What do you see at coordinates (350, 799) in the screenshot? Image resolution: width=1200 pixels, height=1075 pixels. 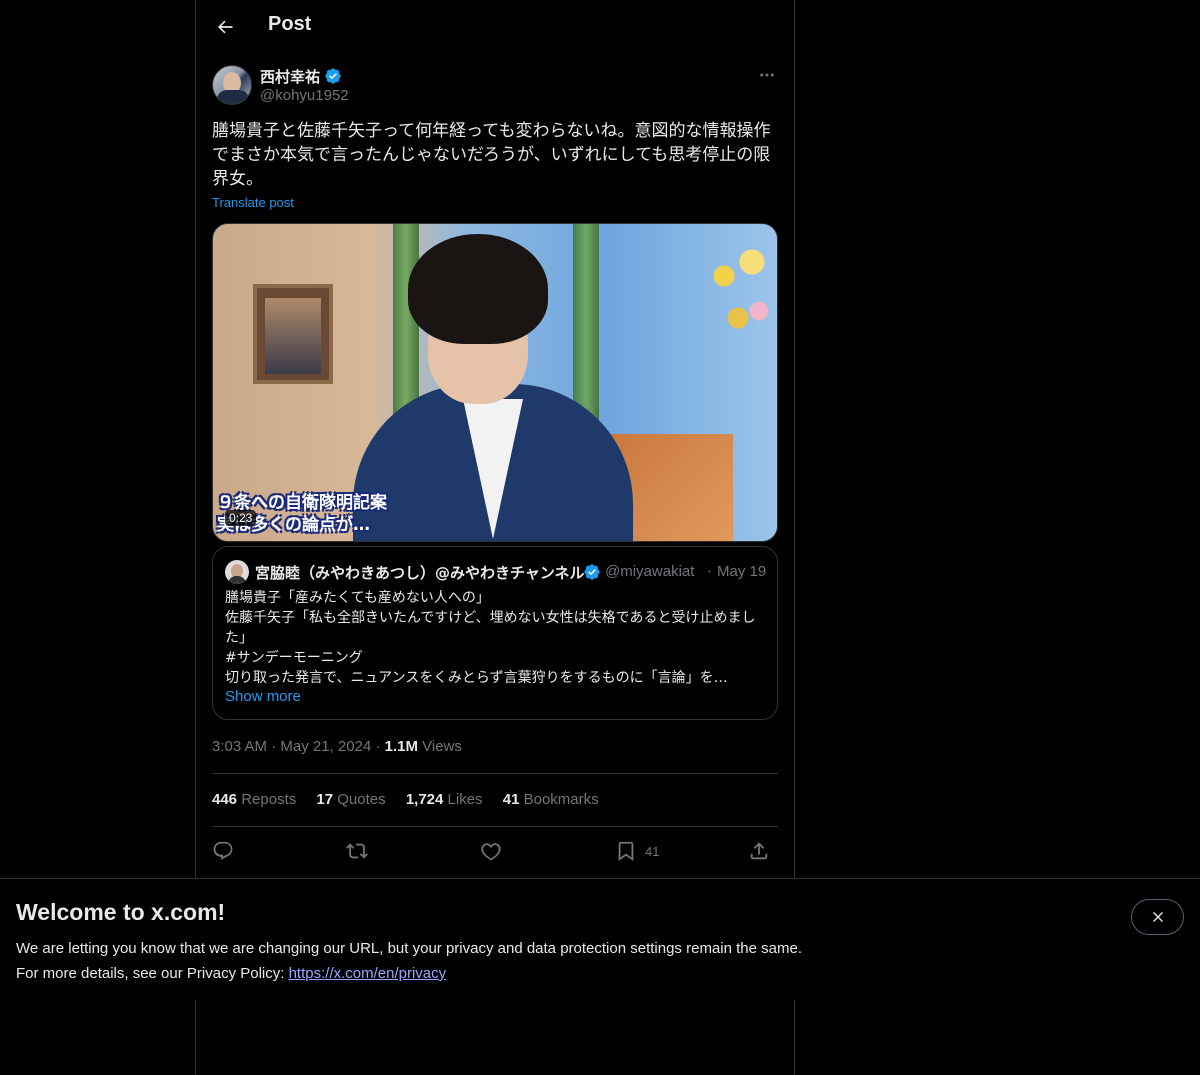 I see `quotes-stat: 17 Quotes` at bounding box center [350, 799].